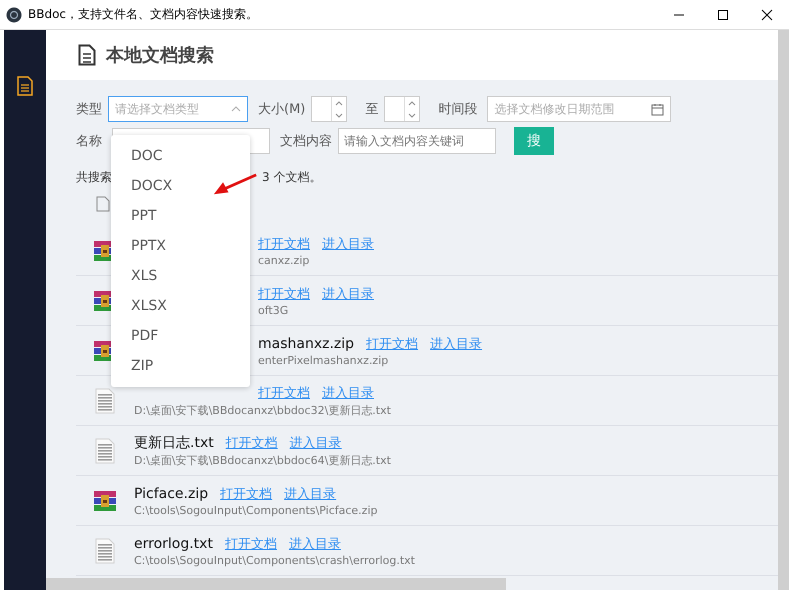  What do you see at coordinates (94, 177) in the screenshot?
I see `summary-text: 共搜索` at bounding box center [94, 177].